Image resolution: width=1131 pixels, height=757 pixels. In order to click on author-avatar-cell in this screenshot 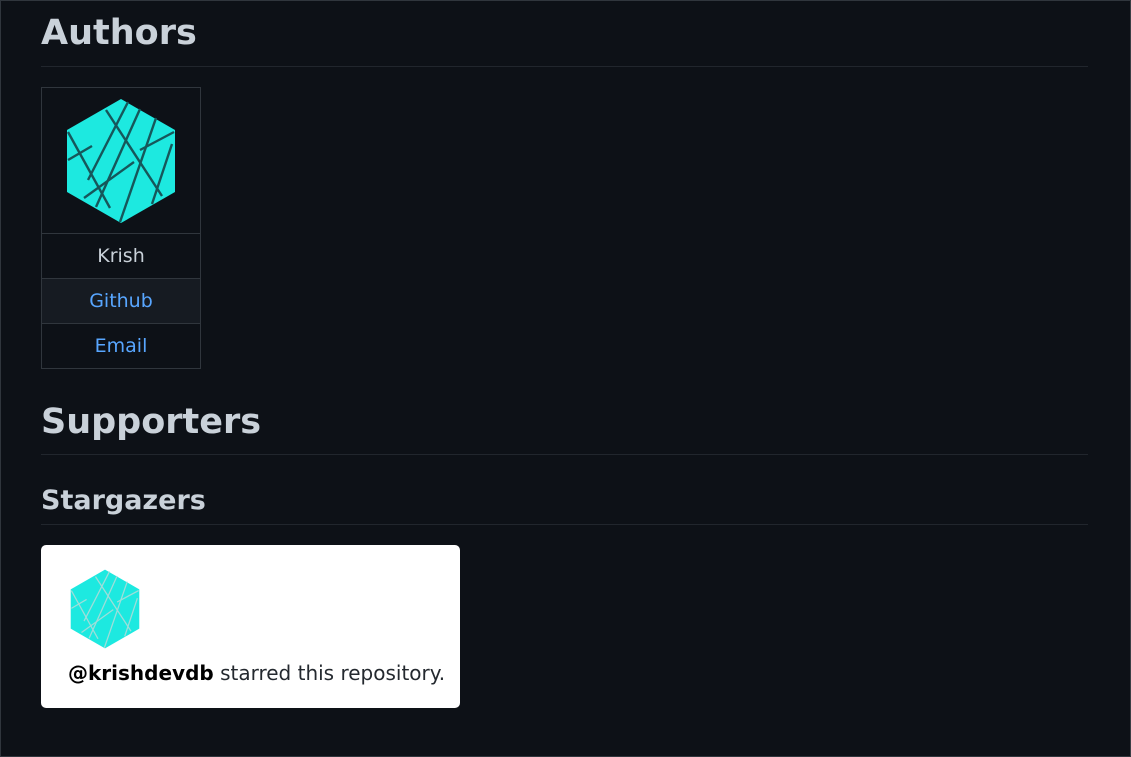, I will do `click(121, 160)`.